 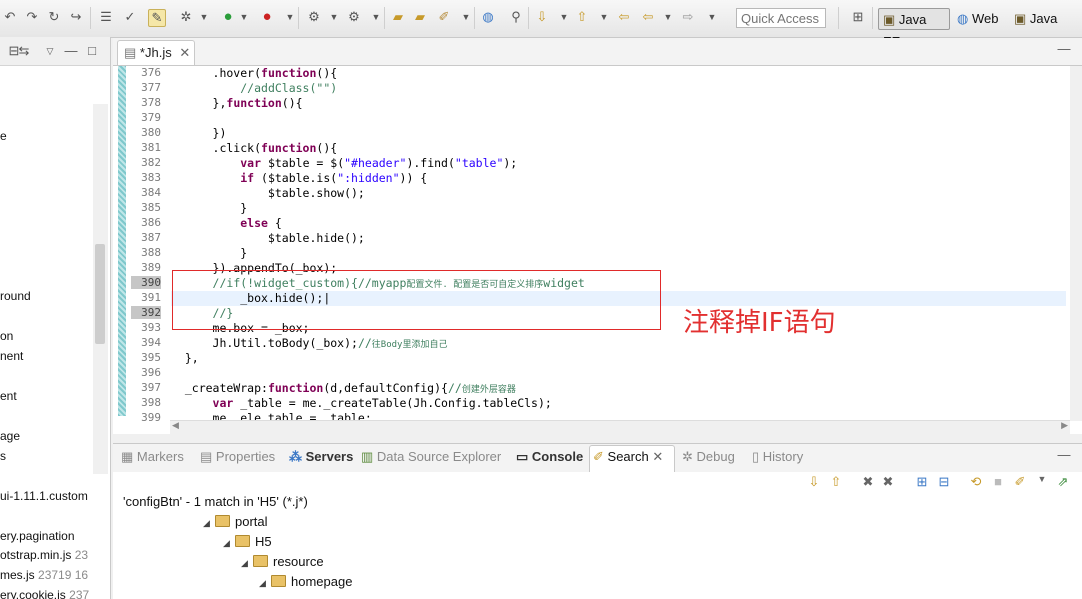 What do you see at coordinates (44, 496) in the screenshot?
I see `list-item: ui-1.11.1.custom` at bounding box center [44, 496].